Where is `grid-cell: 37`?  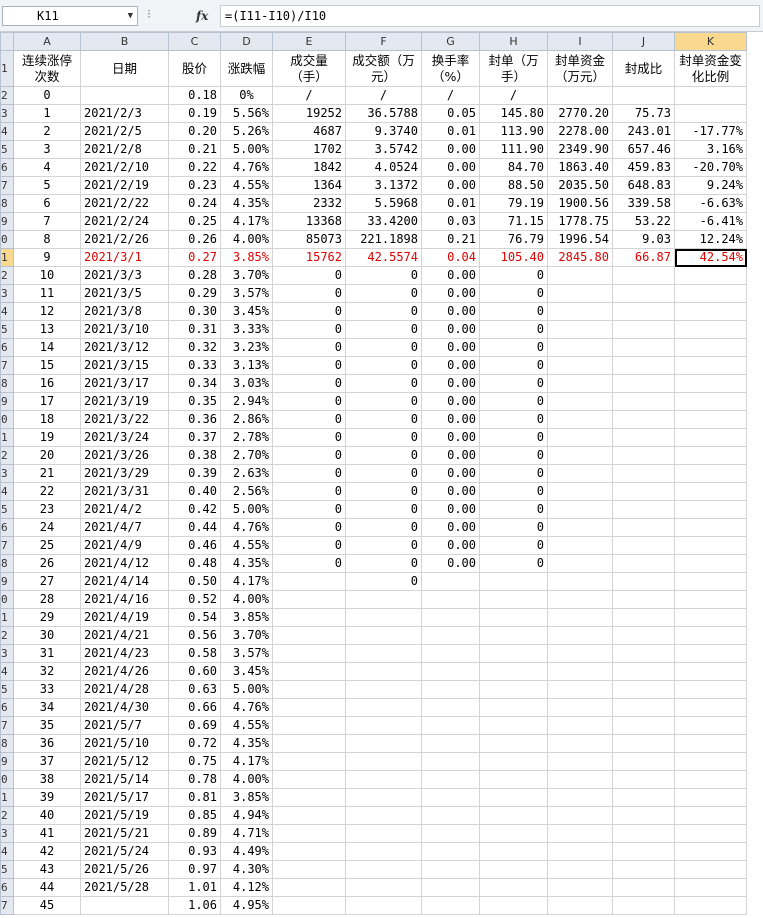 grid-cell: 37 is located at coordinates (47, 761).